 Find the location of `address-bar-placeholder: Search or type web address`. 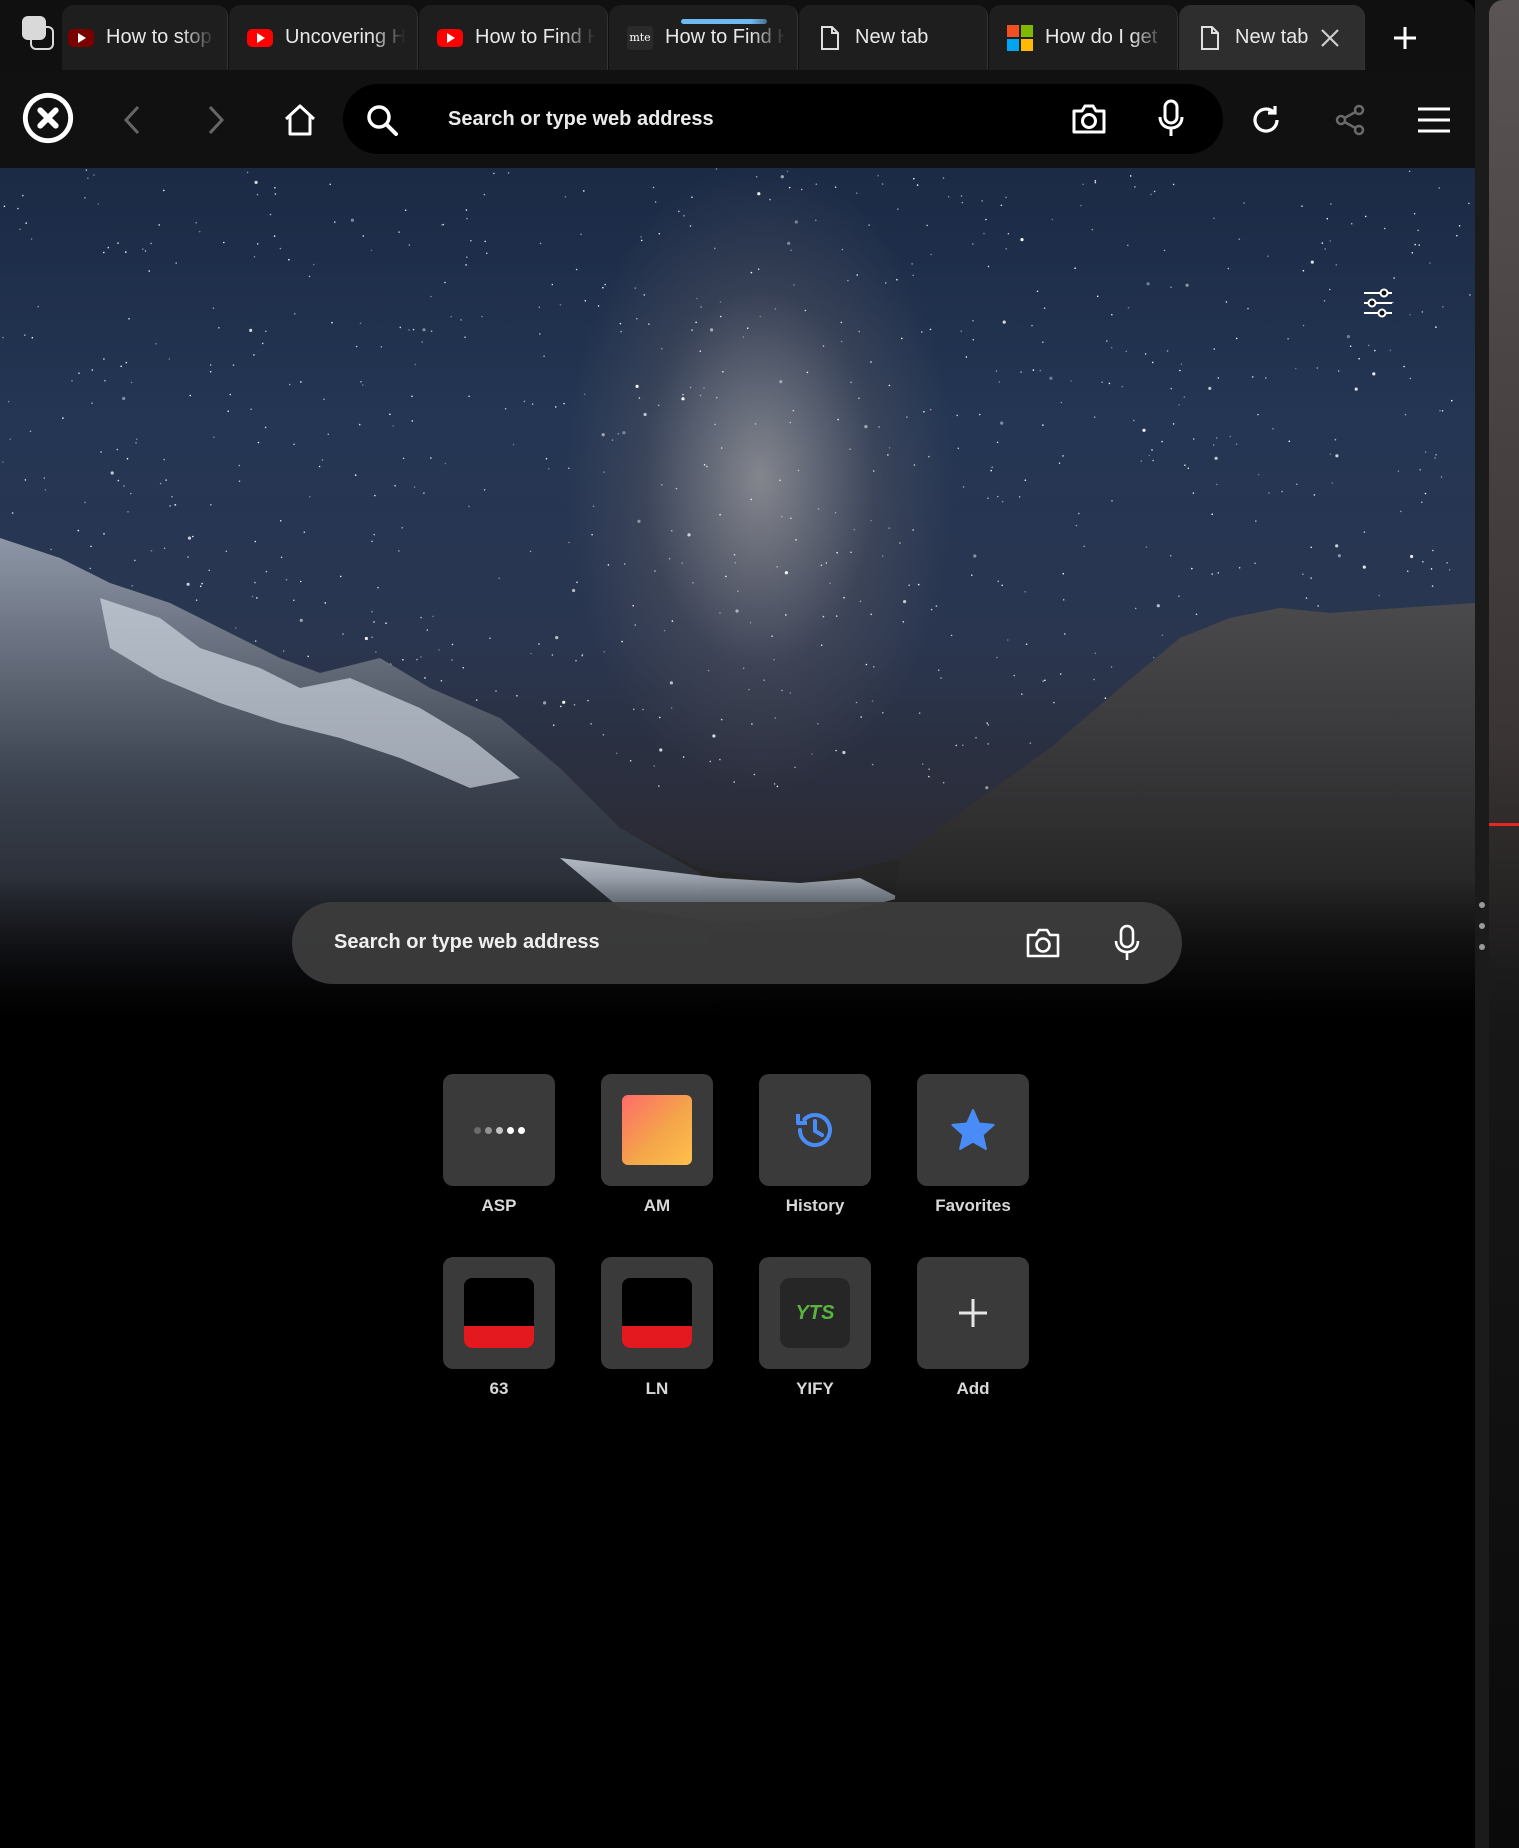

address-bar-placeholder: Search or type web address is located at coordinates (581, 118).